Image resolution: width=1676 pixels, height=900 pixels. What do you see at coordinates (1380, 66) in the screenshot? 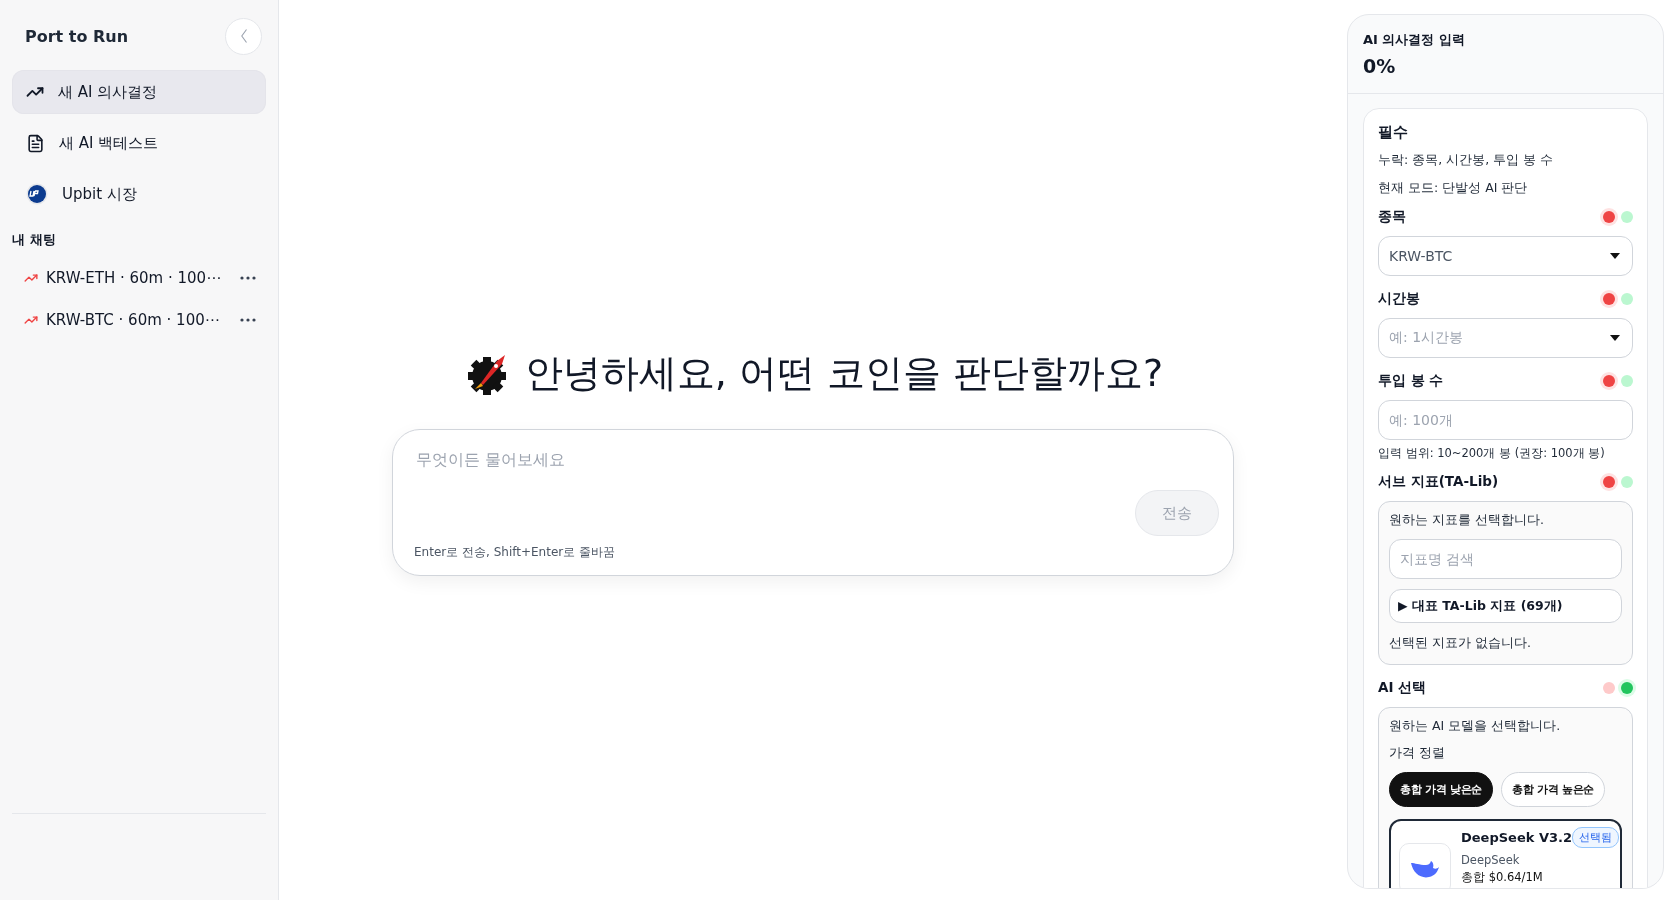
I see `progress-text: 0%` at bounding box center [1380, 66].